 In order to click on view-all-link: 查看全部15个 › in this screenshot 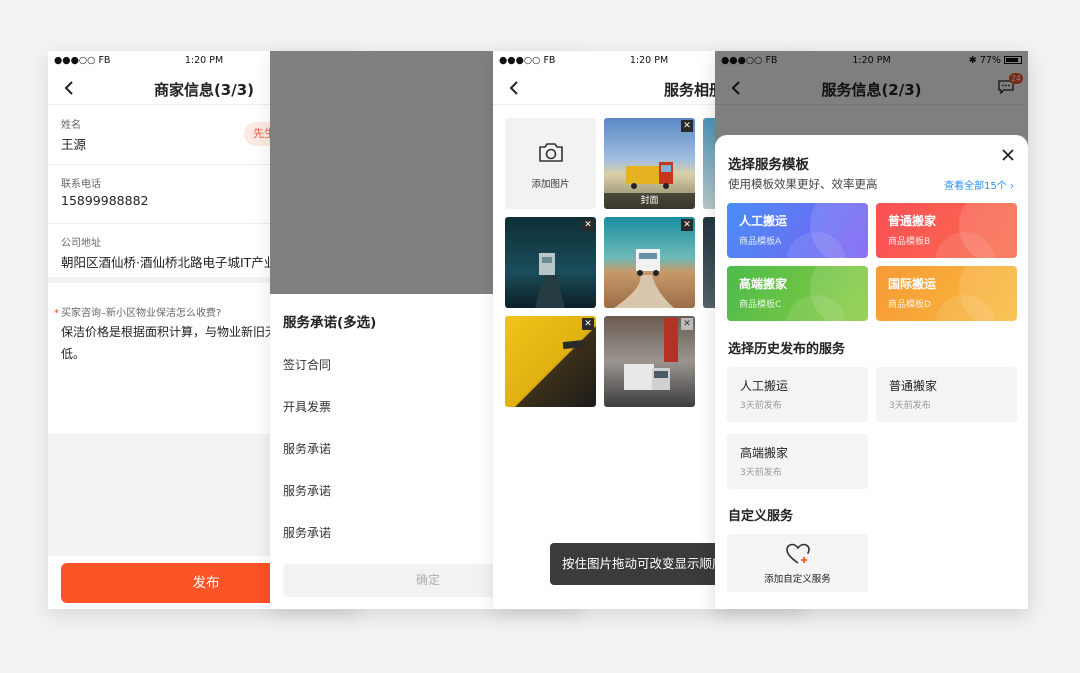, I will do `click(979, 184)`.